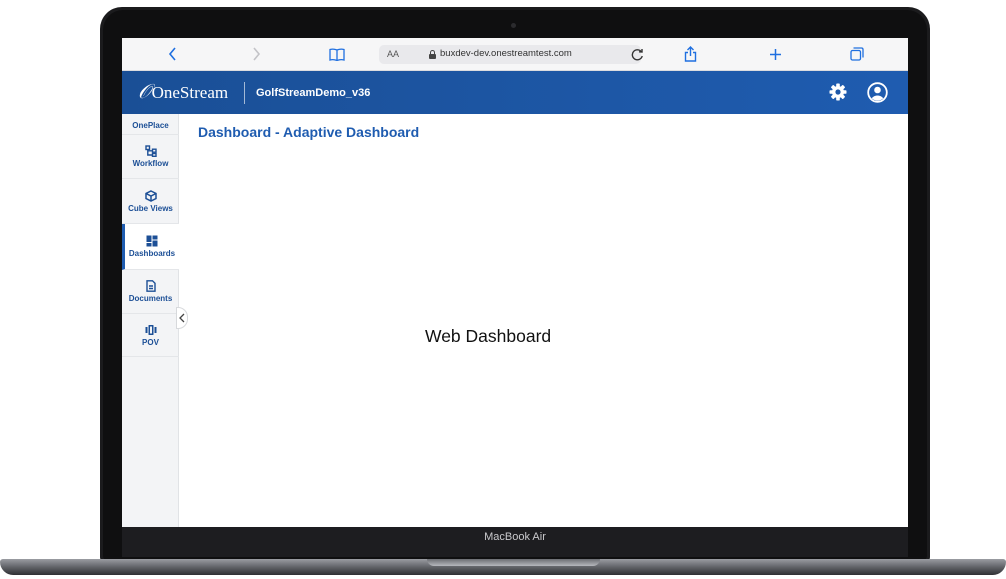 The width and height of the screenshot is (1006, 579). What do you see at coordinates (150, 163) in the screenshot?
I see `nav-item-label: Workflow` at bounding box center [150, 163].